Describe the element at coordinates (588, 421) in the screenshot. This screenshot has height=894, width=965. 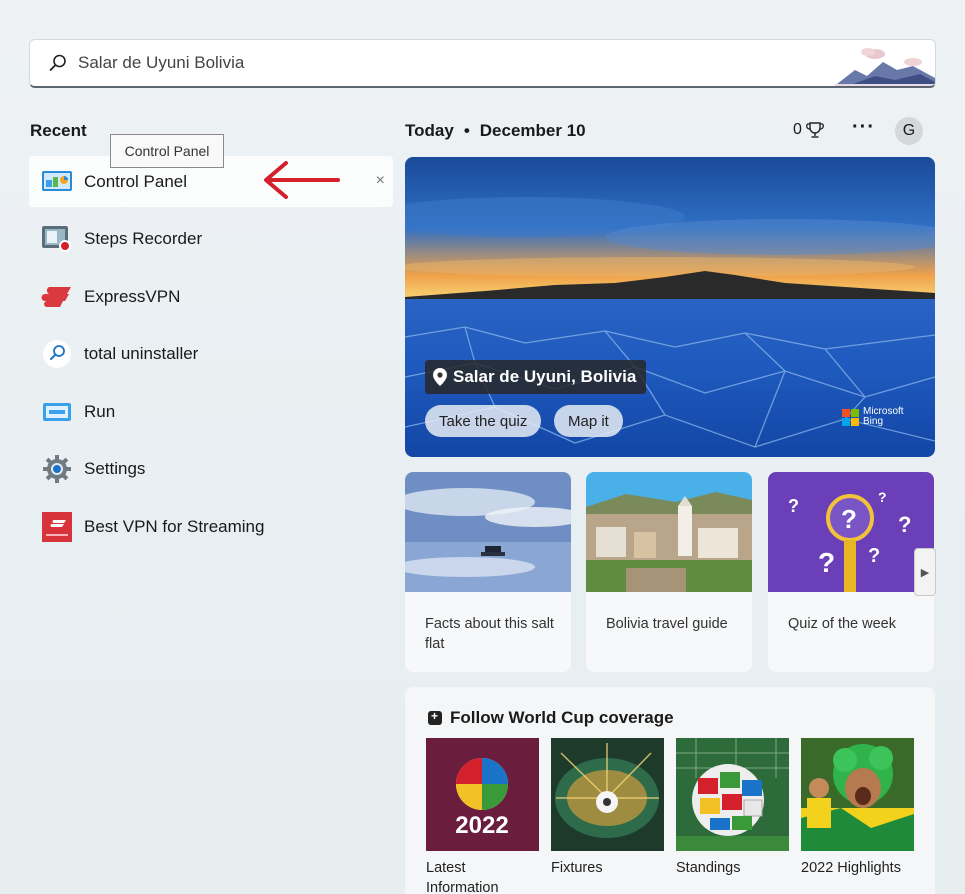
I see `map-it-button: Map it` at that location.